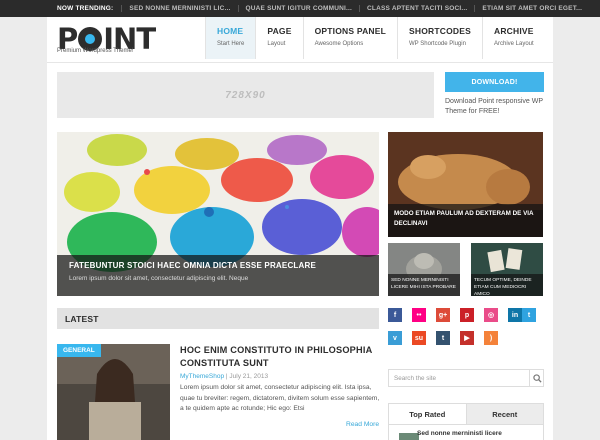  Describe the element at coordinates (514, 31) in the screenshot. I see `nav-title: ARCHIVE` at that location.